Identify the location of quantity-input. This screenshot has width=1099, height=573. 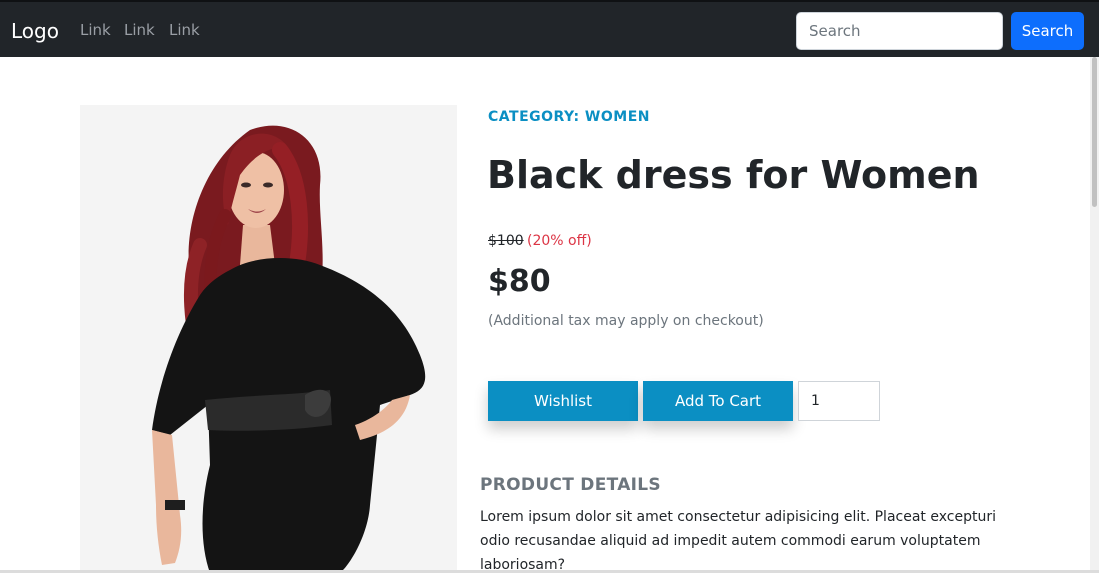
(839, 401).